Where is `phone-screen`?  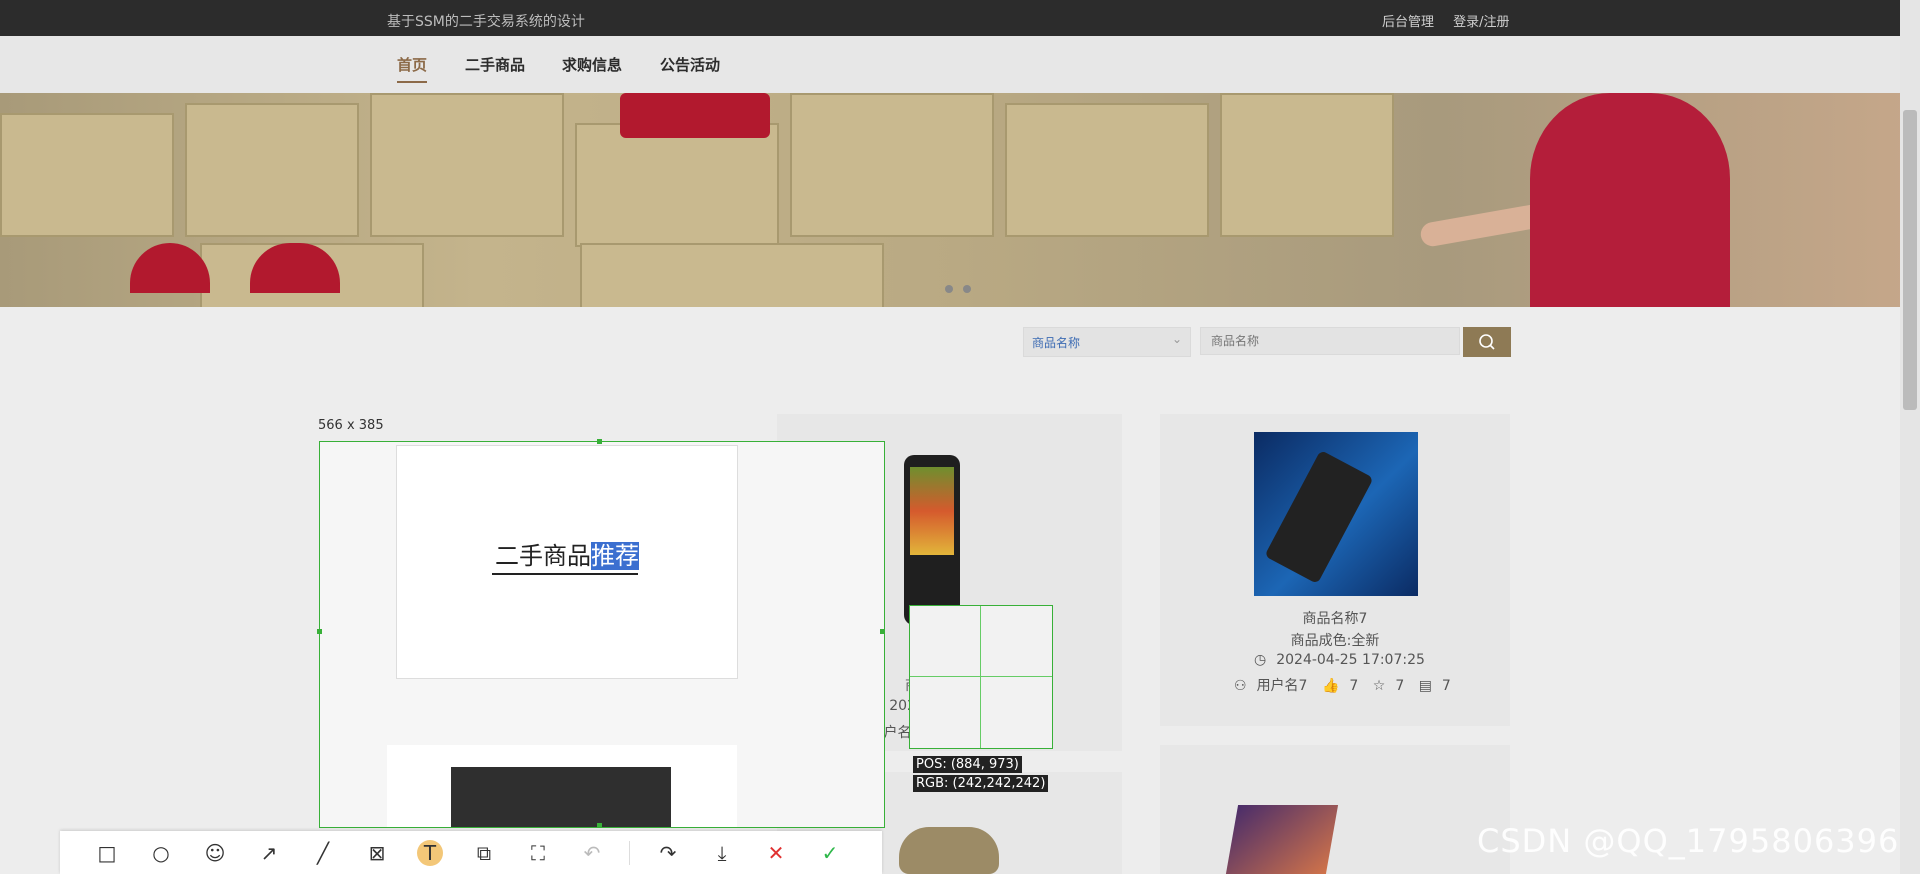
phone-screen is located at coordinates (932, 511).